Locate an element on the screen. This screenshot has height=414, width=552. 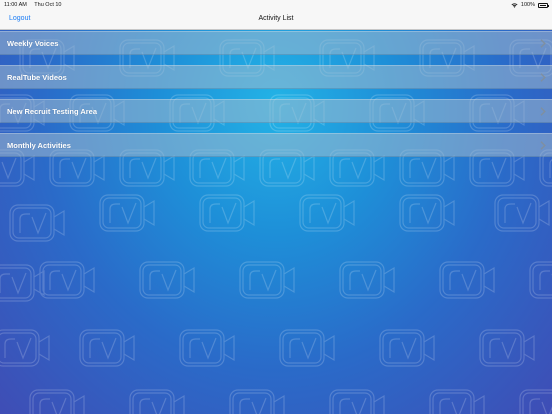
page-title: Activity List is located at coordinates (276, 18).